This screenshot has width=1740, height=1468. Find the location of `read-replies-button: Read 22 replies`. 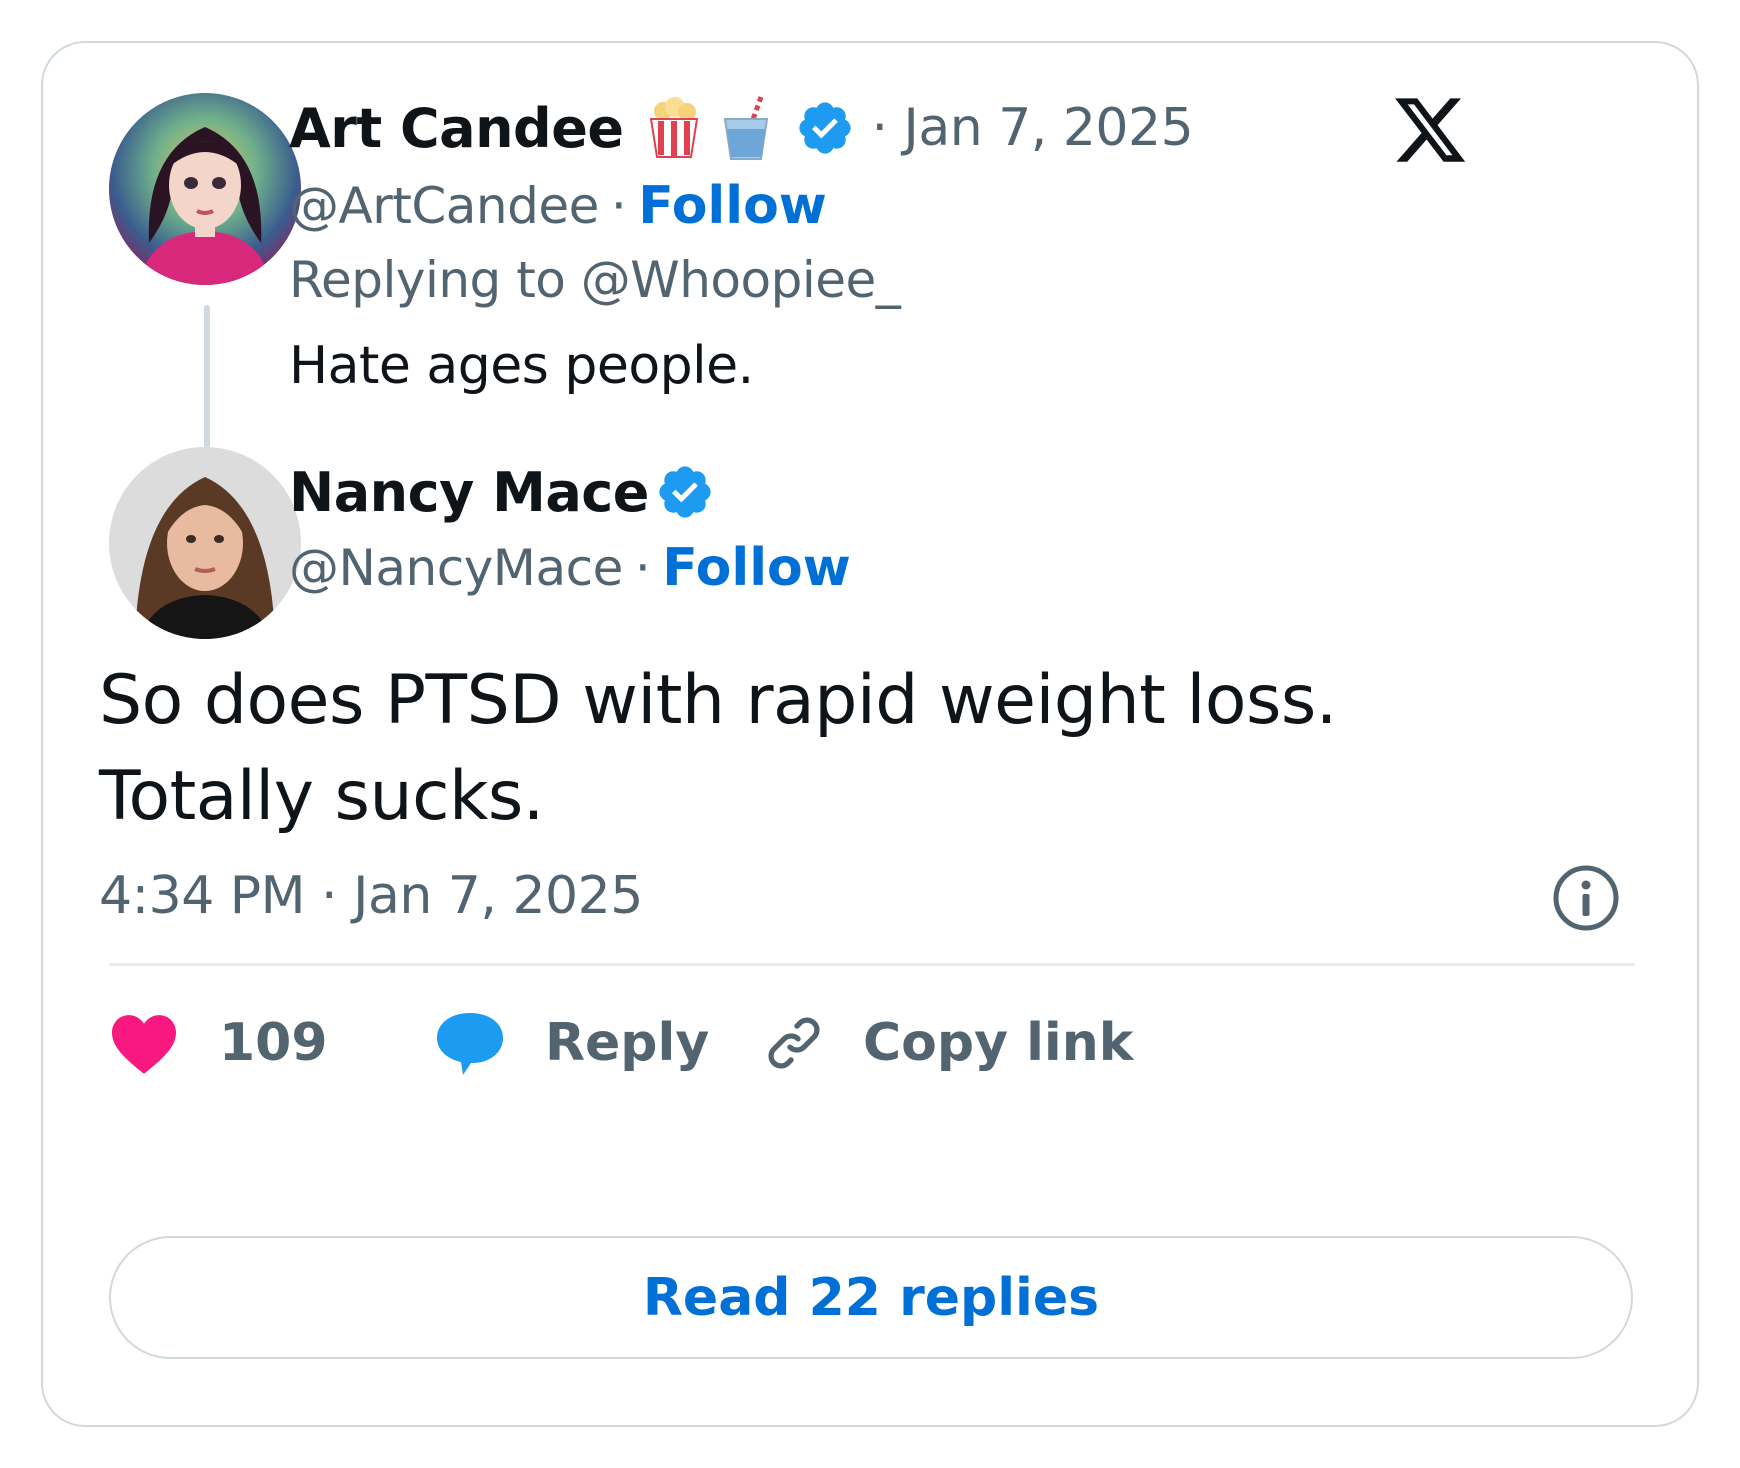

read-replies-button: Read 22 replies is located at coordinates (871, 1297).